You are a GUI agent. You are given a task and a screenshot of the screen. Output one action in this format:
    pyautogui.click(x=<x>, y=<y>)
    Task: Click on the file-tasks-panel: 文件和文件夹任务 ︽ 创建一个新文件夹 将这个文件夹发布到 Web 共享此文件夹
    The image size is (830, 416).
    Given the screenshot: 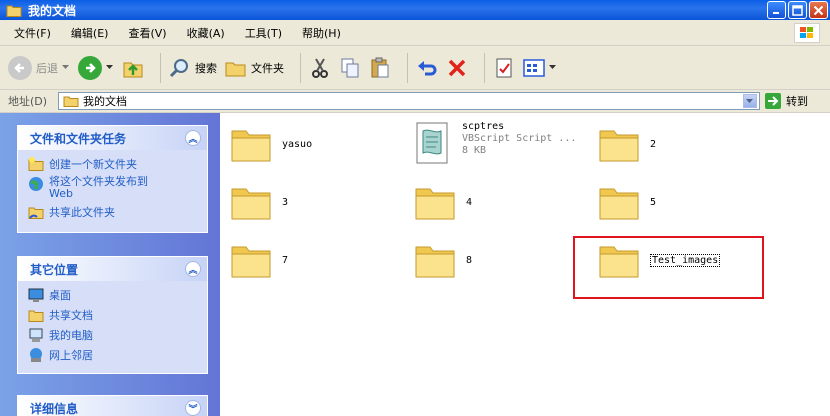 What is the action you would take?
    pyautogui.click(x=112, y=179)
    